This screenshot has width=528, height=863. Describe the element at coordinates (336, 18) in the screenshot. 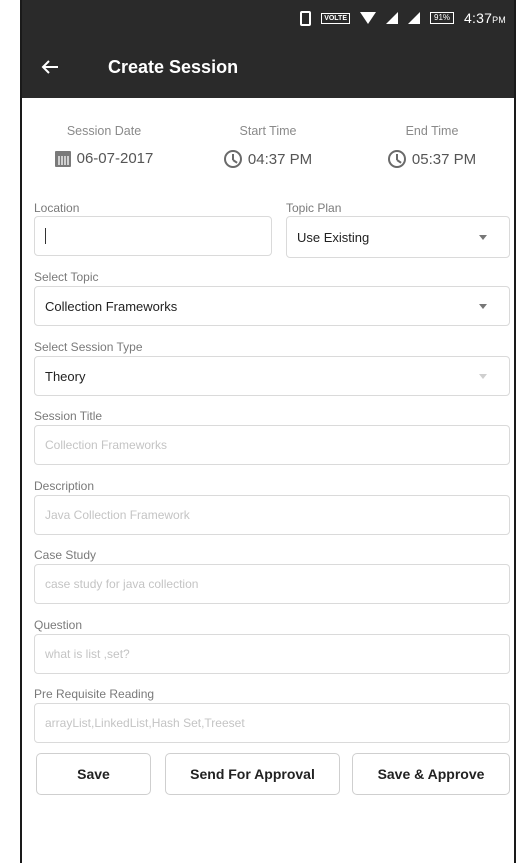

I see `volte-badge: VOLTE` at that location.